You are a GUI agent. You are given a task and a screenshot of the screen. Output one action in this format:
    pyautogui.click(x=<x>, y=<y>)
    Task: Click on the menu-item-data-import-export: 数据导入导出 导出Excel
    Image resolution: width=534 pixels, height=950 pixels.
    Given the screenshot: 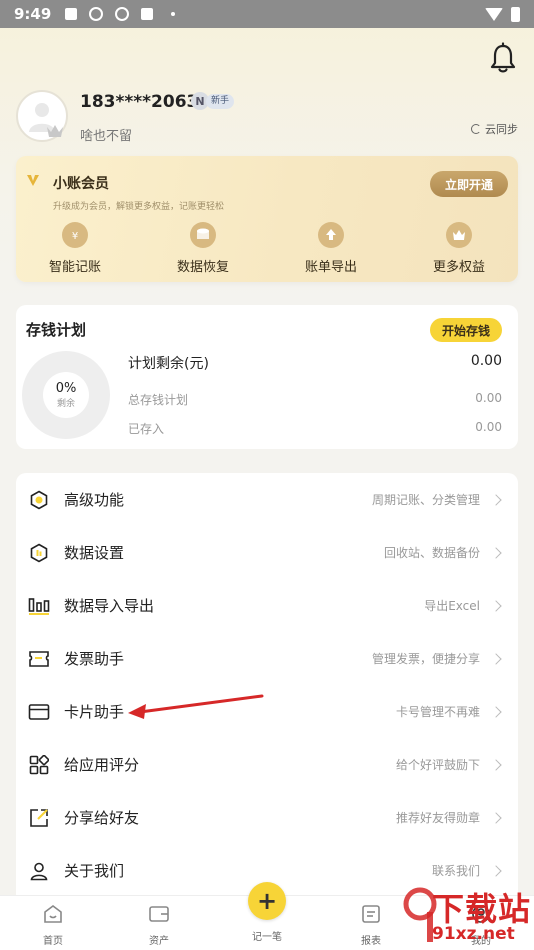 What is the action you would take?
    pyautogui.click(x=267, y=605)
    